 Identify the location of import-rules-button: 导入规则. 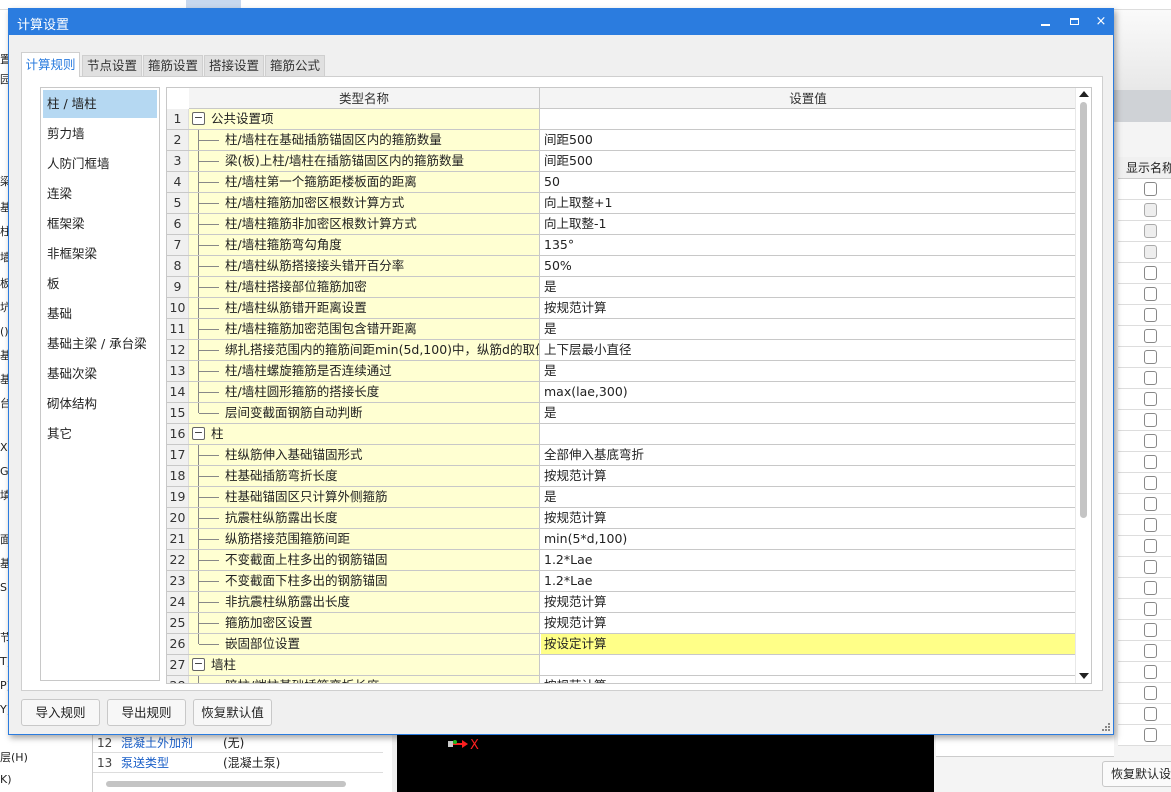
(60, 712).